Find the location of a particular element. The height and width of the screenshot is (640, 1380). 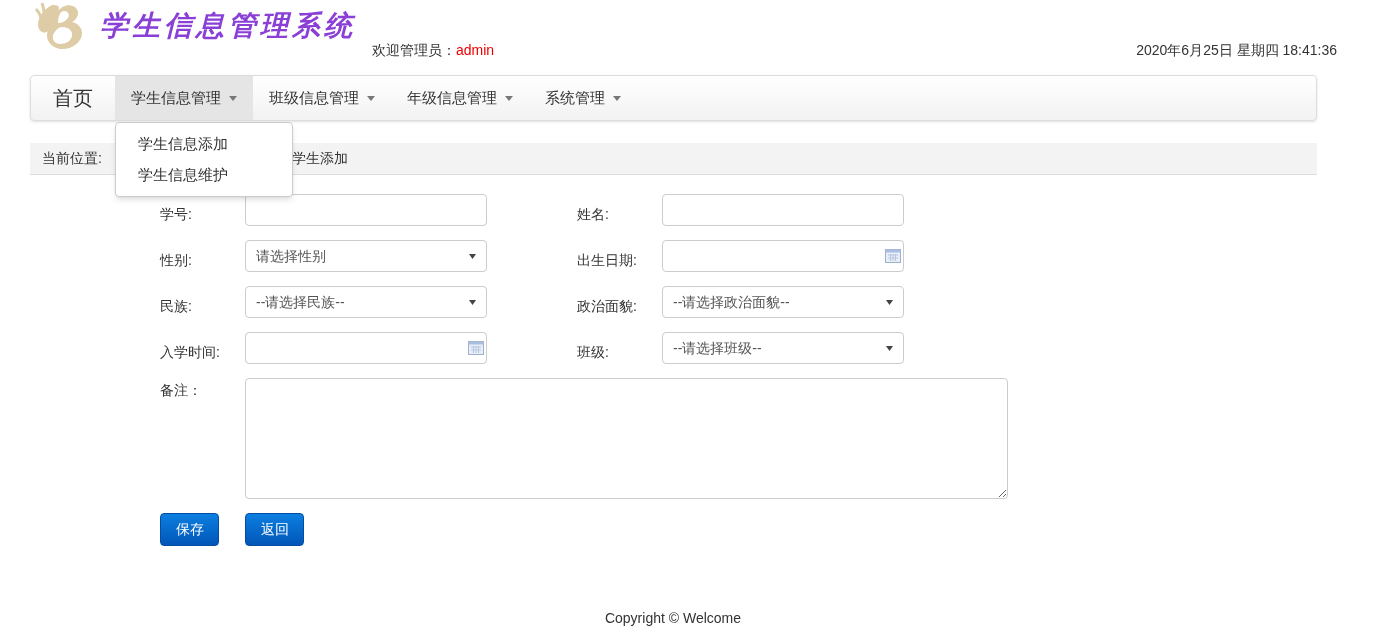

remarks-field is located at coordinates (626, 438).